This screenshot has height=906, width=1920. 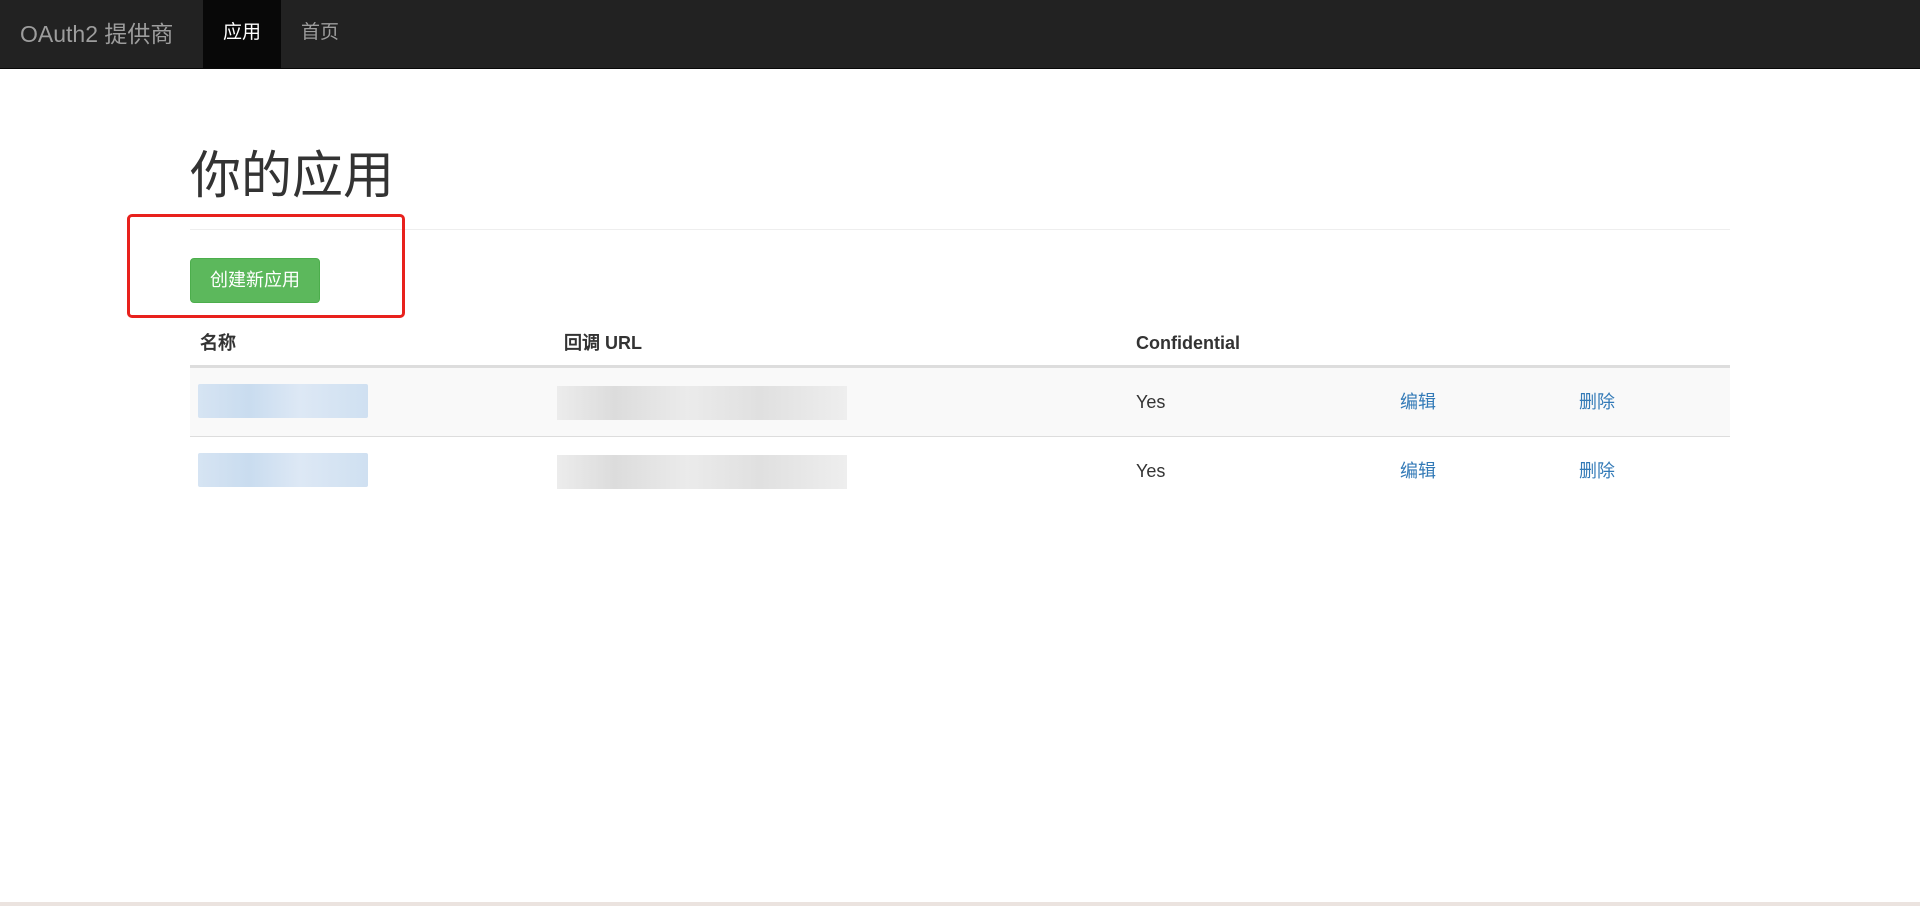 I want to click on window-bottom-edge, so click(x=960, y=904).